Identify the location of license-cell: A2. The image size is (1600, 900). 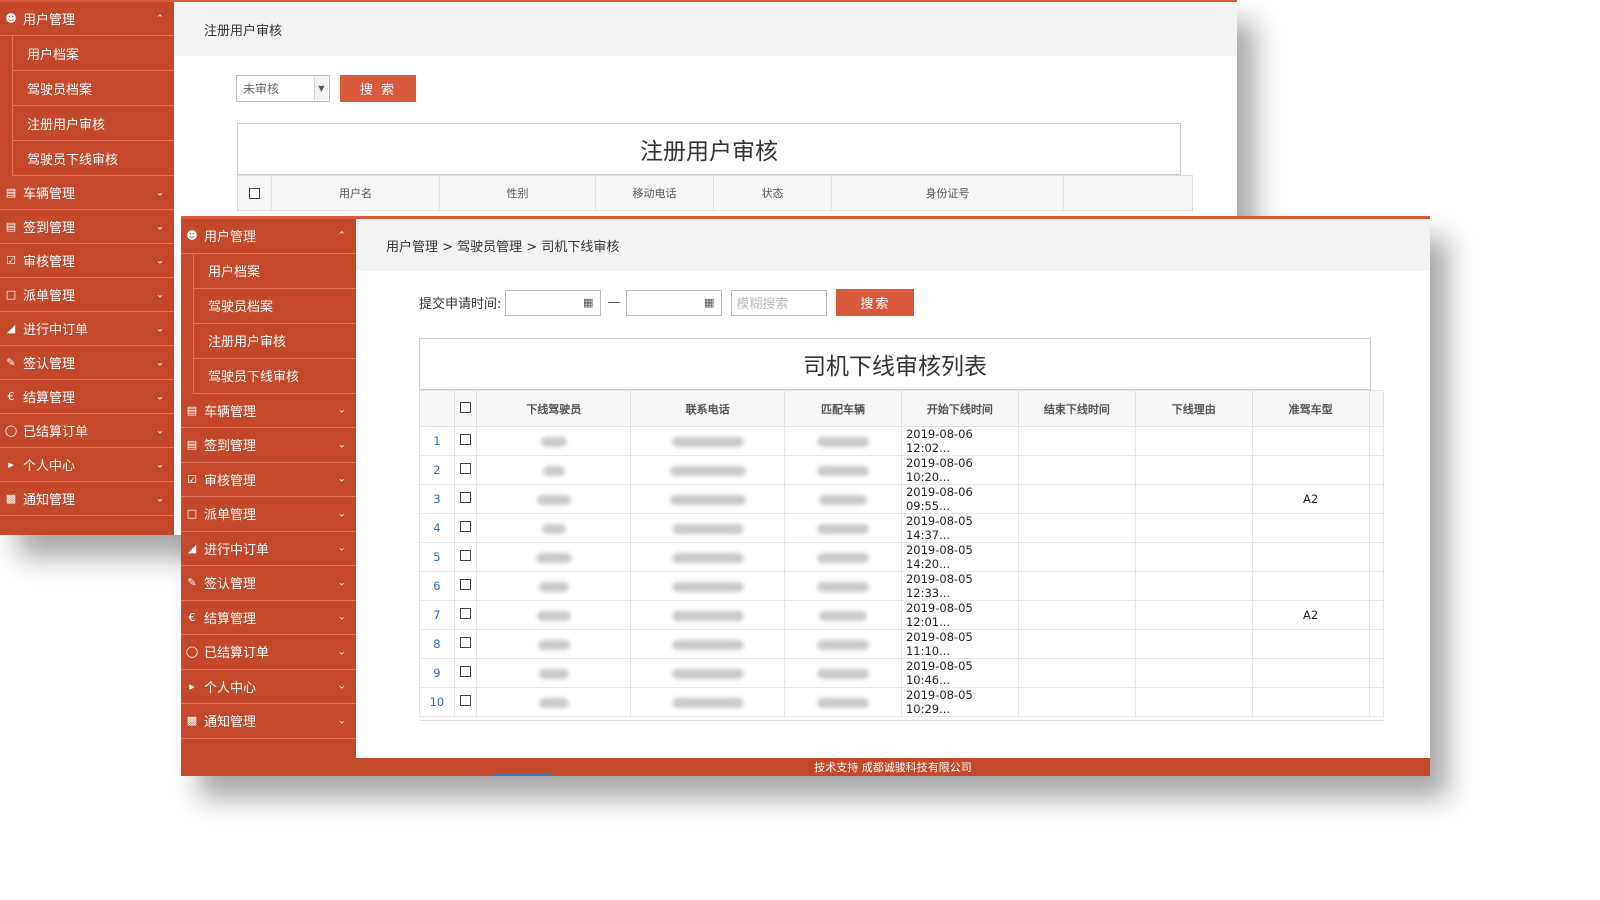
(1310, 499).